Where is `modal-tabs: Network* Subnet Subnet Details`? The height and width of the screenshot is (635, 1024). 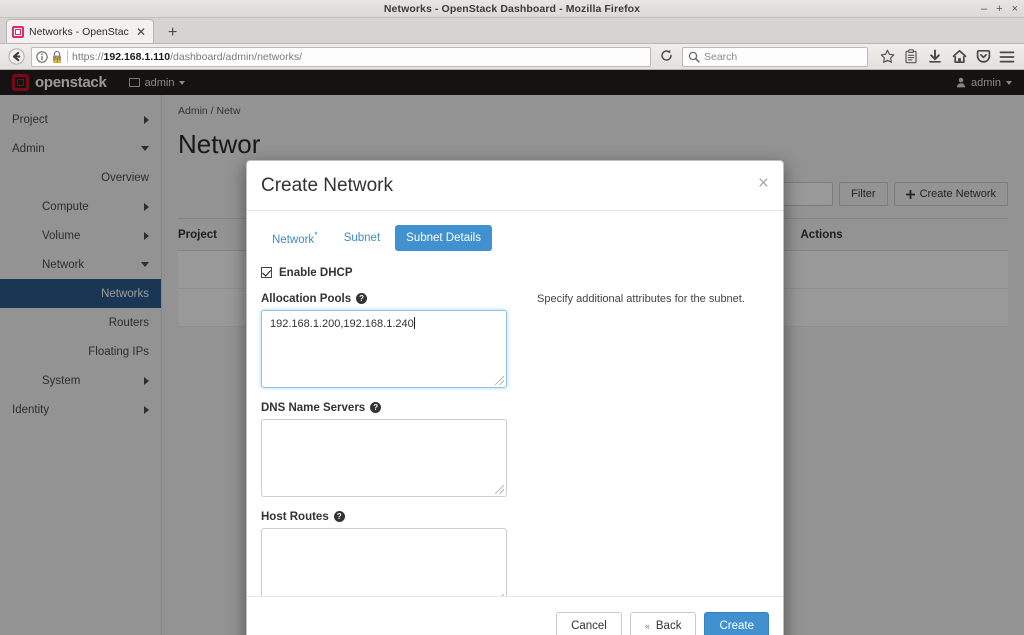
modal-tabs: Network* Subnet Subnet Details is located at coordinates (515, 238).